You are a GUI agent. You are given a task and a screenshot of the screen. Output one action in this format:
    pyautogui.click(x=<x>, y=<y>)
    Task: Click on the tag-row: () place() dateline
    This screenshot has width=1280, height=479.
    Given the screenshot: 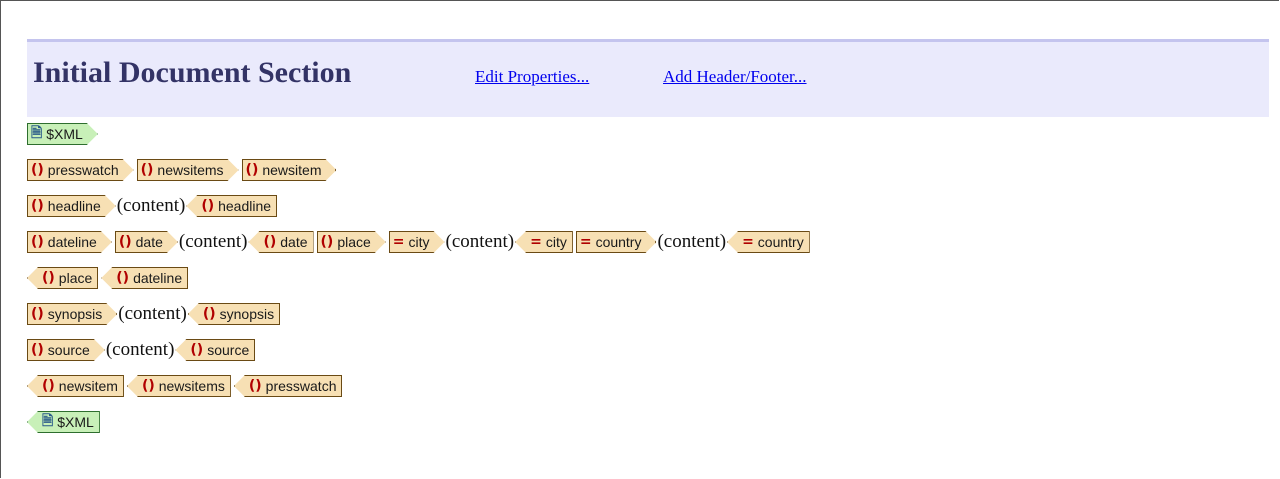 What is the action you would take?
    pyautogui.click(x=109, y=278)
    